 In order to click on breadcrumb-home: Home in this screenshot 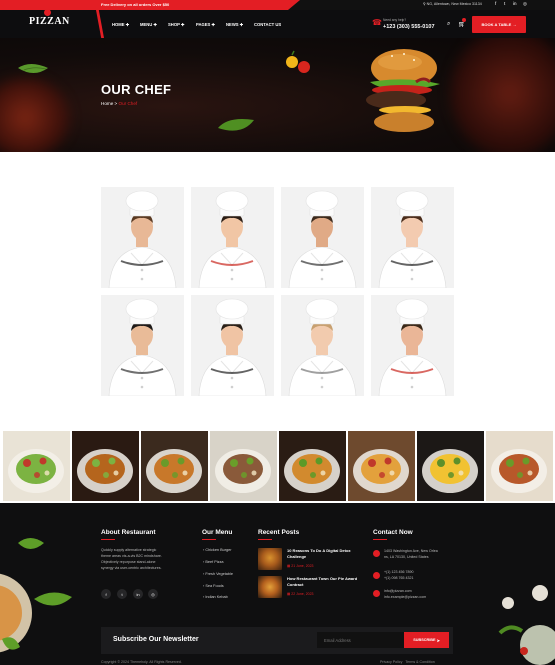, I will do `click(107, 103)`.